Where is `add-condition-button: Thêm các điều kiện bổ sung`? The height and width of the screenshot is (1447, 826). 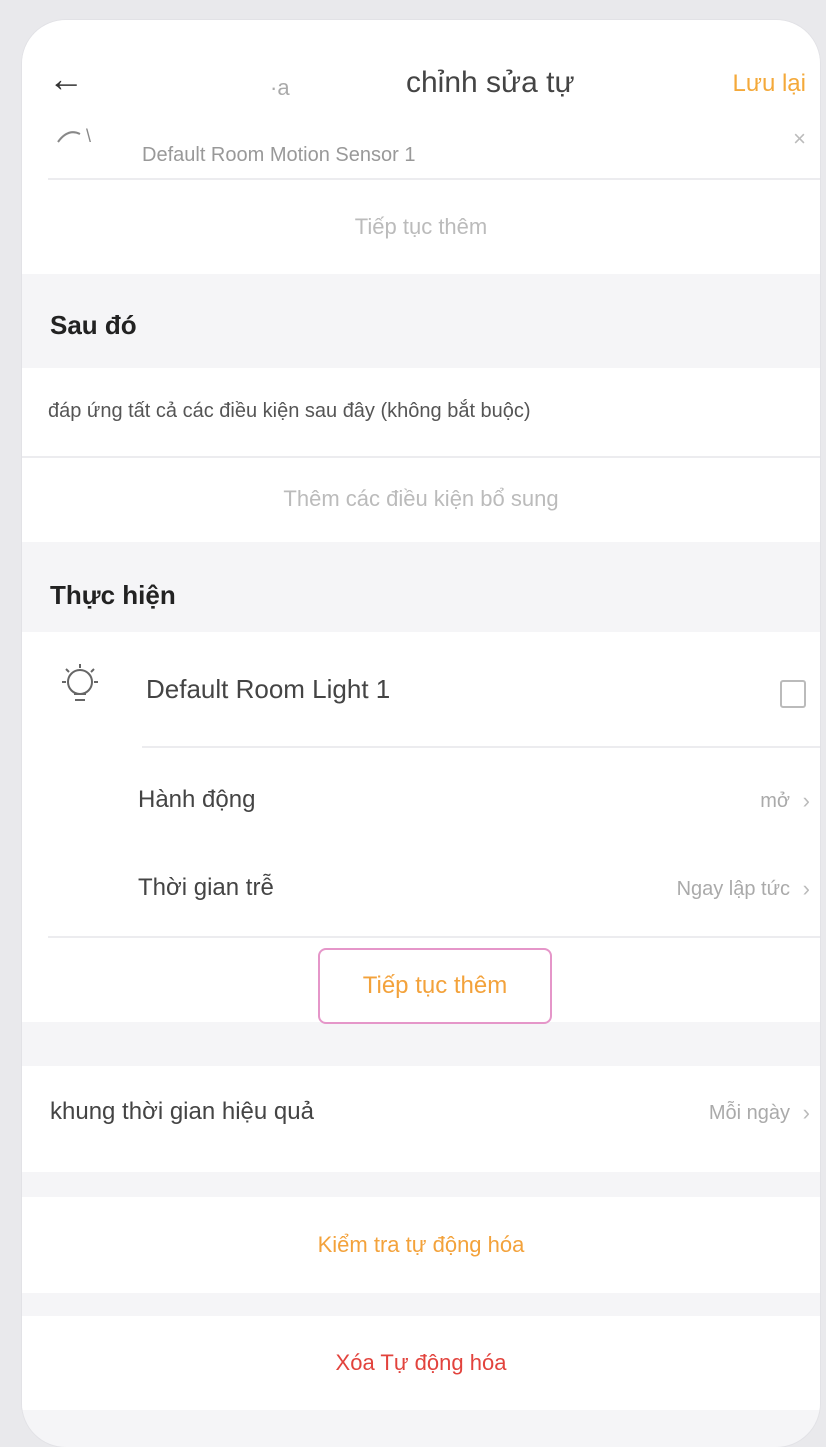 add-condition-button: Thêm các điều kiện bổ sung is located at coordinates (421, 499).